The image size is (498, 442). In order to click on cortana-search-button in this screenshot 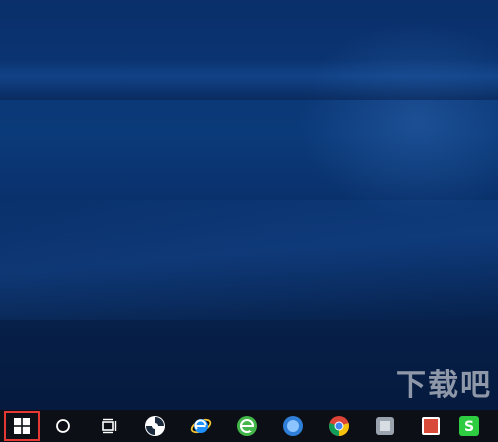, I will do `click(63, 426)`.